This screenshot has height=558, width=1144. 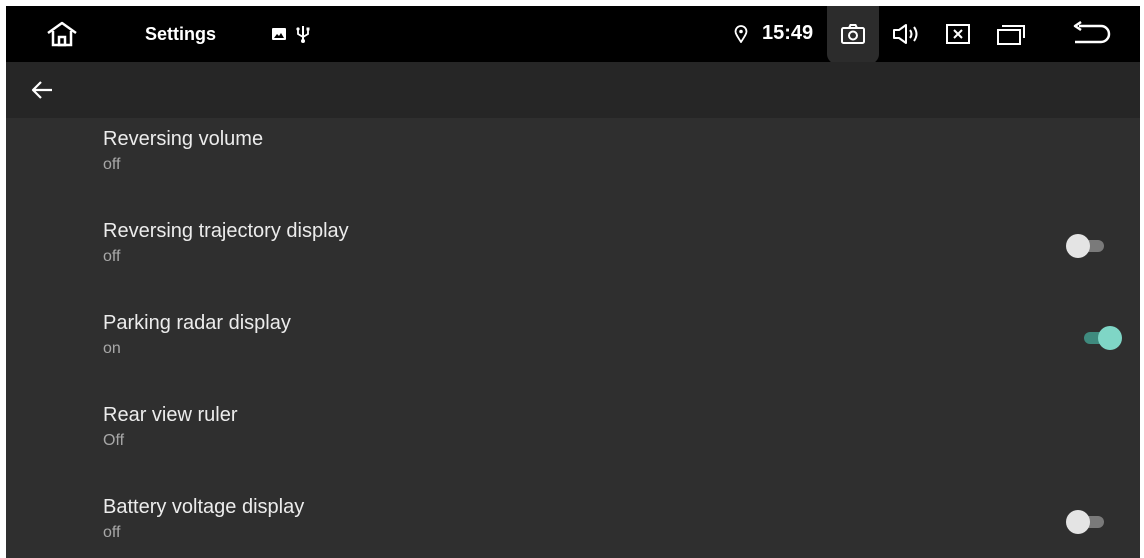 What do you see at coordinates (958, 34) in the screenshot?
I see `close-window-icon` at bounding box center [958, 34].